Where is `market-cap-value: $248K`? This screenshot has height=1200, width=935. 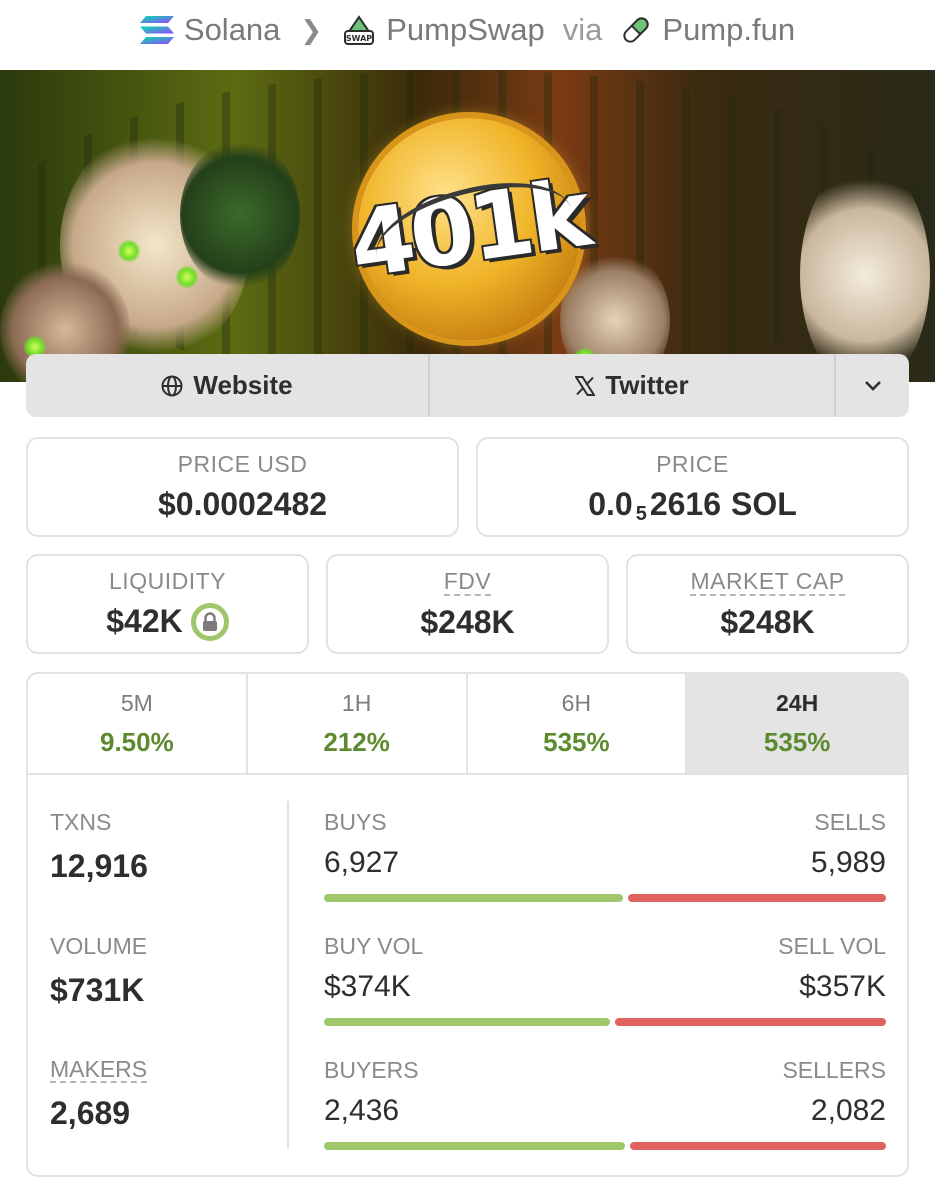 market-cap-value: $248K is located at coordinates (767, 621).